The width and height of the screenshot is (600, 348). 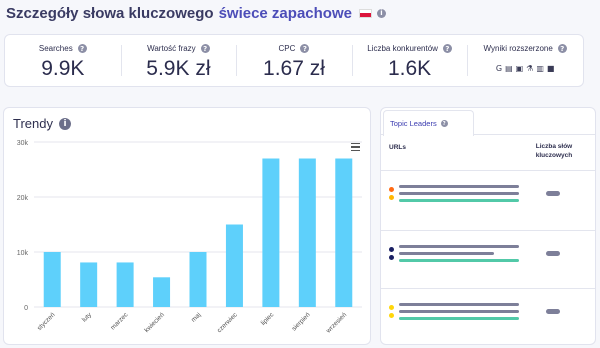 I want to click on page-title: Szczegóły słowa kluczowego, so click(x=110, y=13).